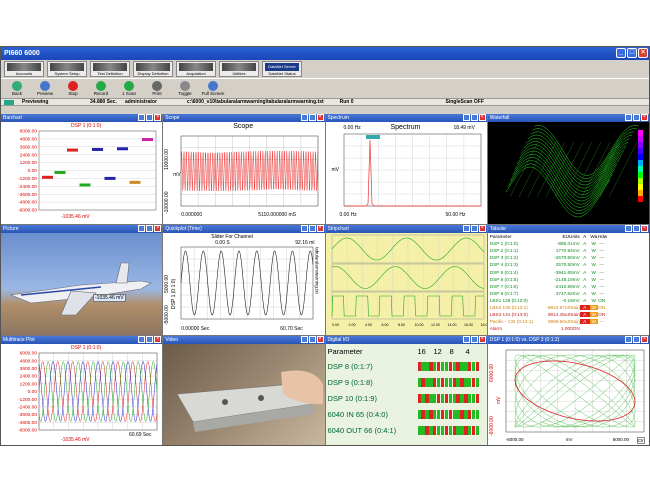 This screenshot has height=495, width=650. What do you see at coordinates (632, 53) in the screenshot?
I see `maximize-button: □` at bounding box center [632, 53].